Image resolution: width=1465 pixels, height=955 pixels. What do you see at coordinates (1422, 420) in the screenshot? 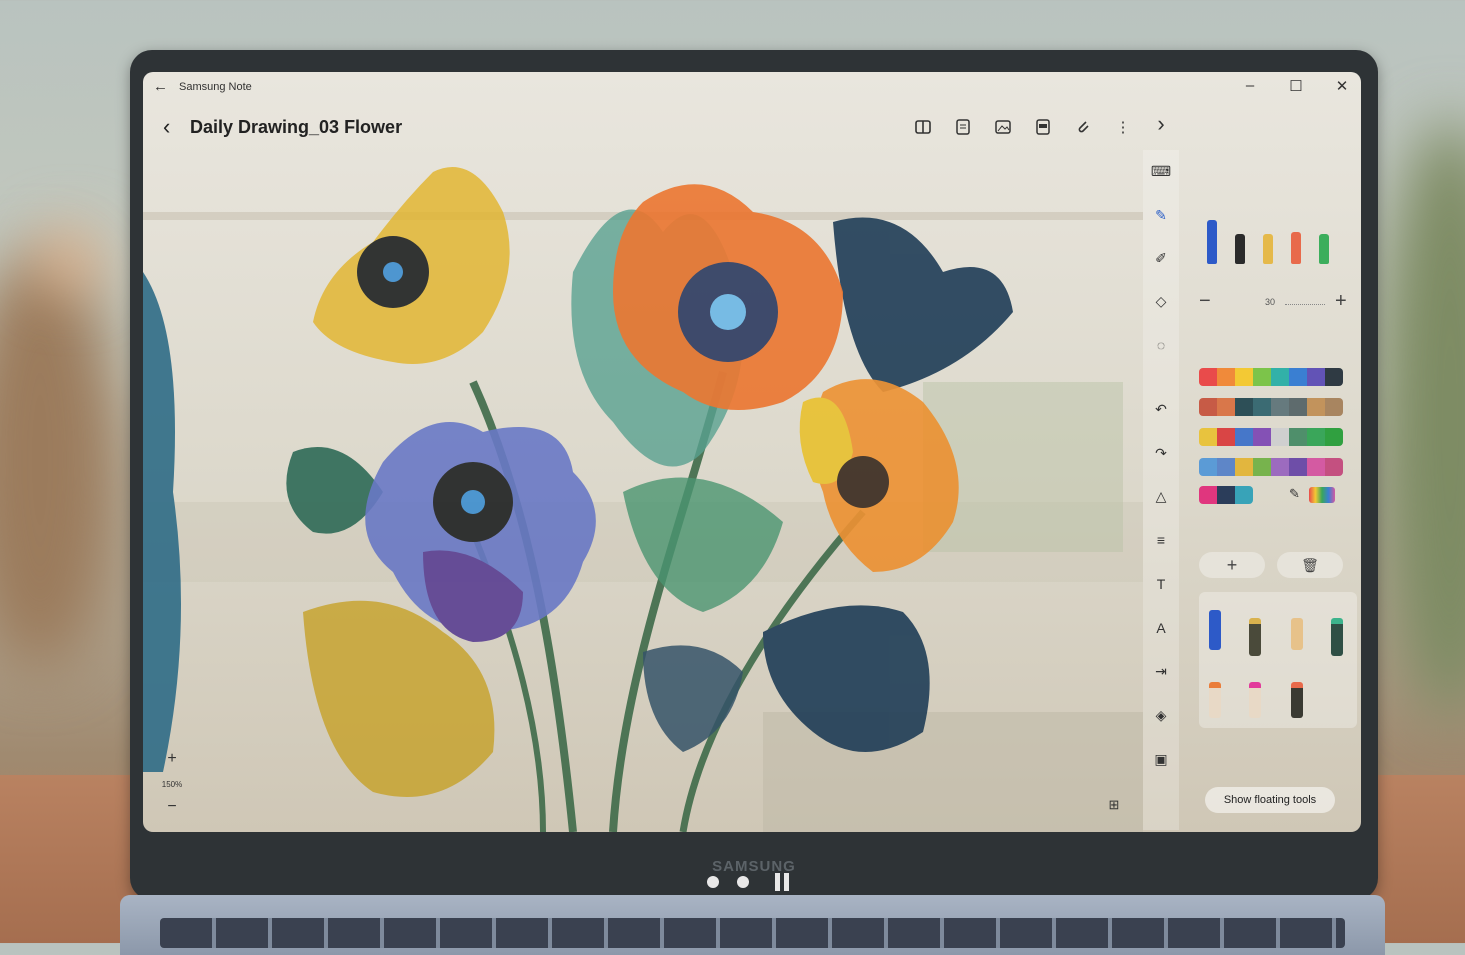
I see `bg-plant-right` at bounding box center [1422, 420].